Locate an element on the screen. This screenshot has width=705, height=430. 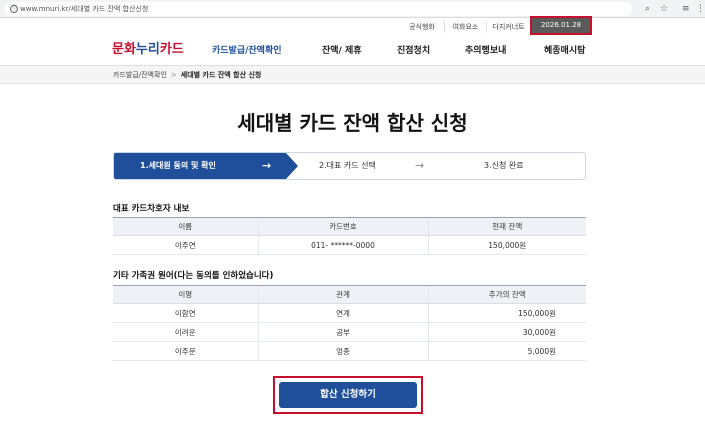
table-row: 이려운 공부 30,000원 is located at coordinates (349, 332).